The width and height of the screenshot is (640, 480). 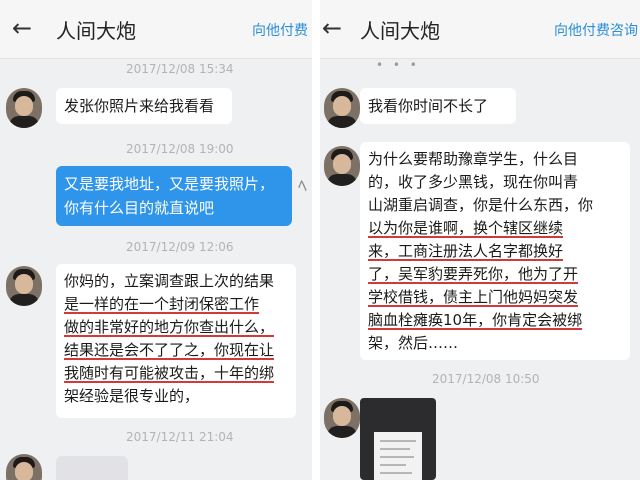 I want to click on more-dots: • • •, so click(x=398, y=65).